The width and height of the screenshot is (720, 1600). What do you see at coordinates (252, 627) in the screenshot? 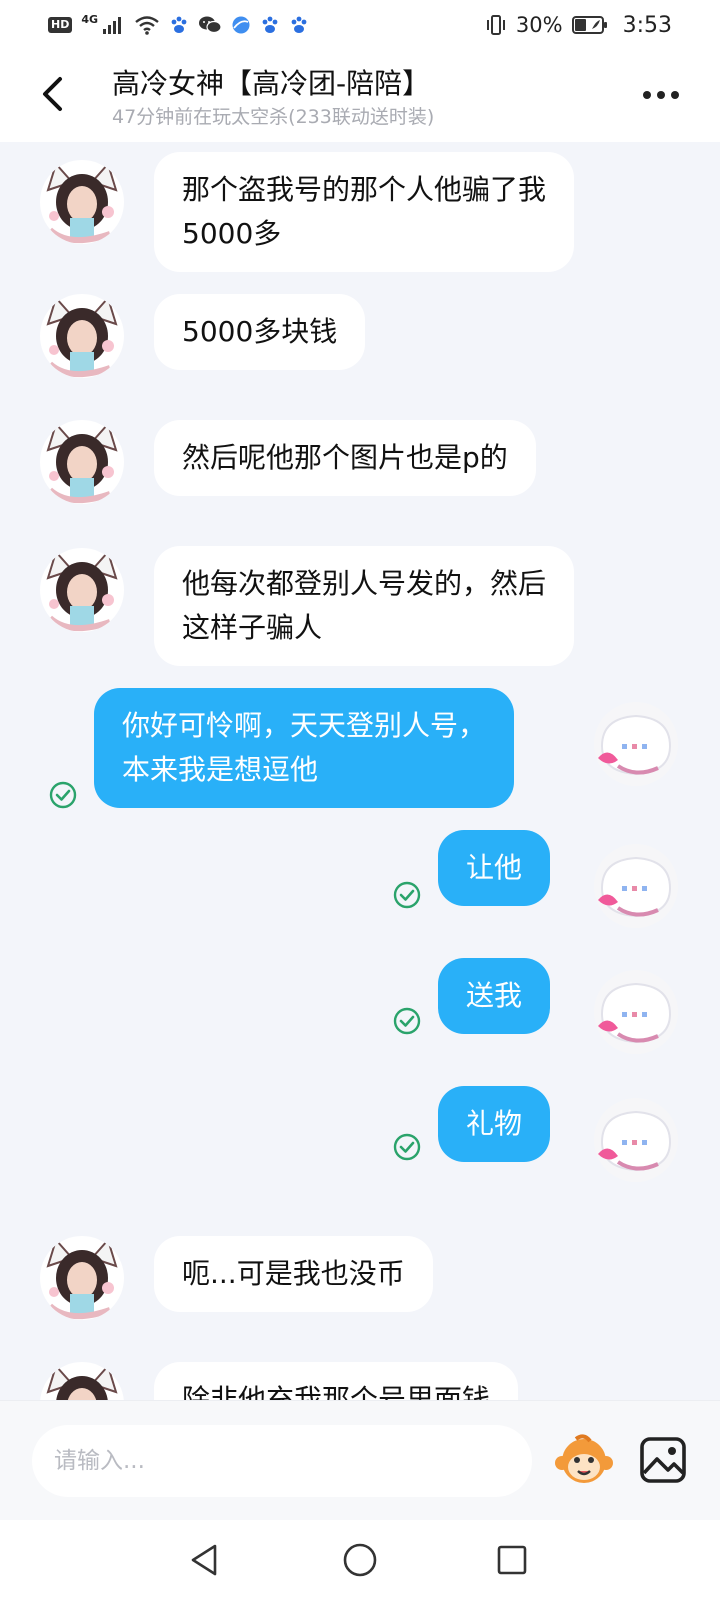
I see `message-text-line: 这样子骗人` at bounding box center [252, 627].